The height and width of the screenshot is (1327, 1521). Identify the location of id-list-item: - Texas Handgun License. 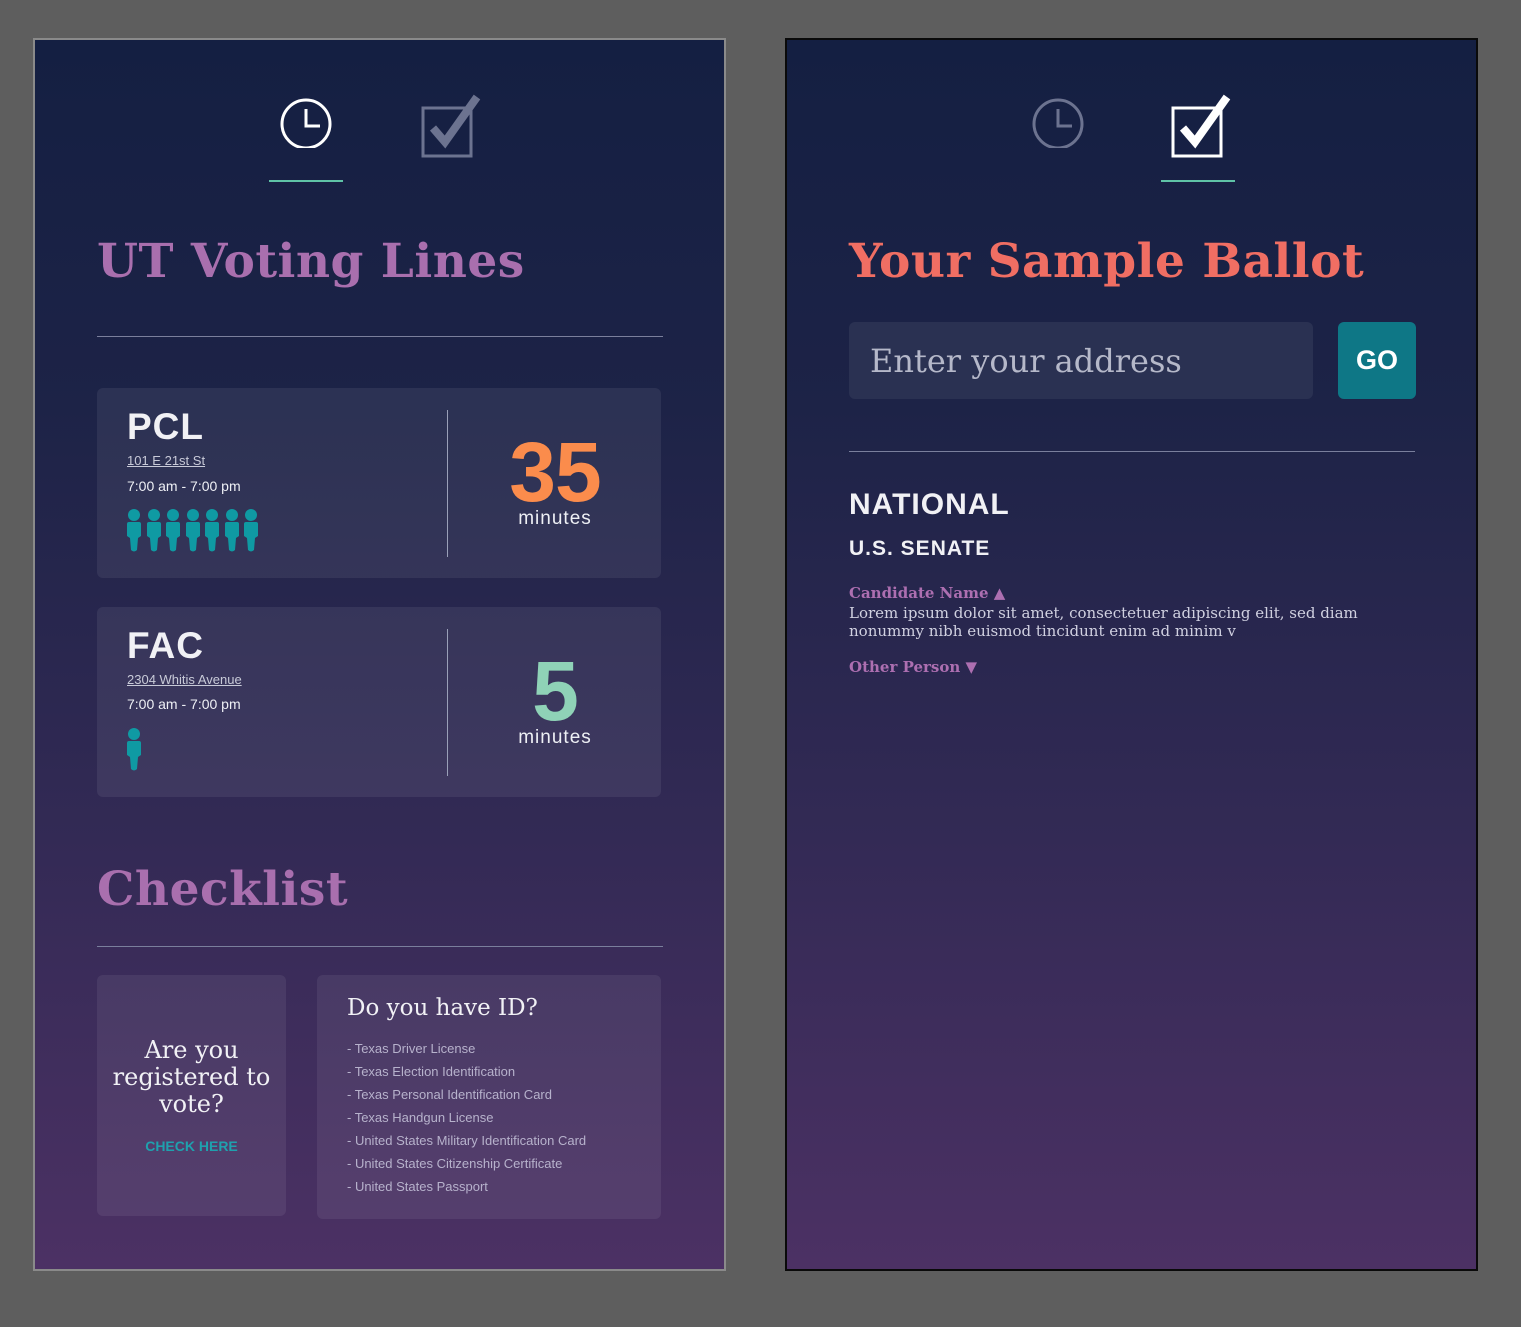
(420, 1117).